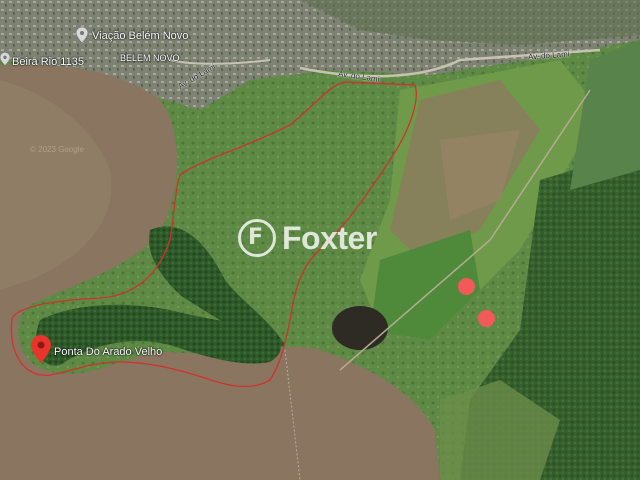 This screenshot has height=480, width=640. I want to click on pin-place-label: Ponta Do Arado Velho, so click(108, 352).